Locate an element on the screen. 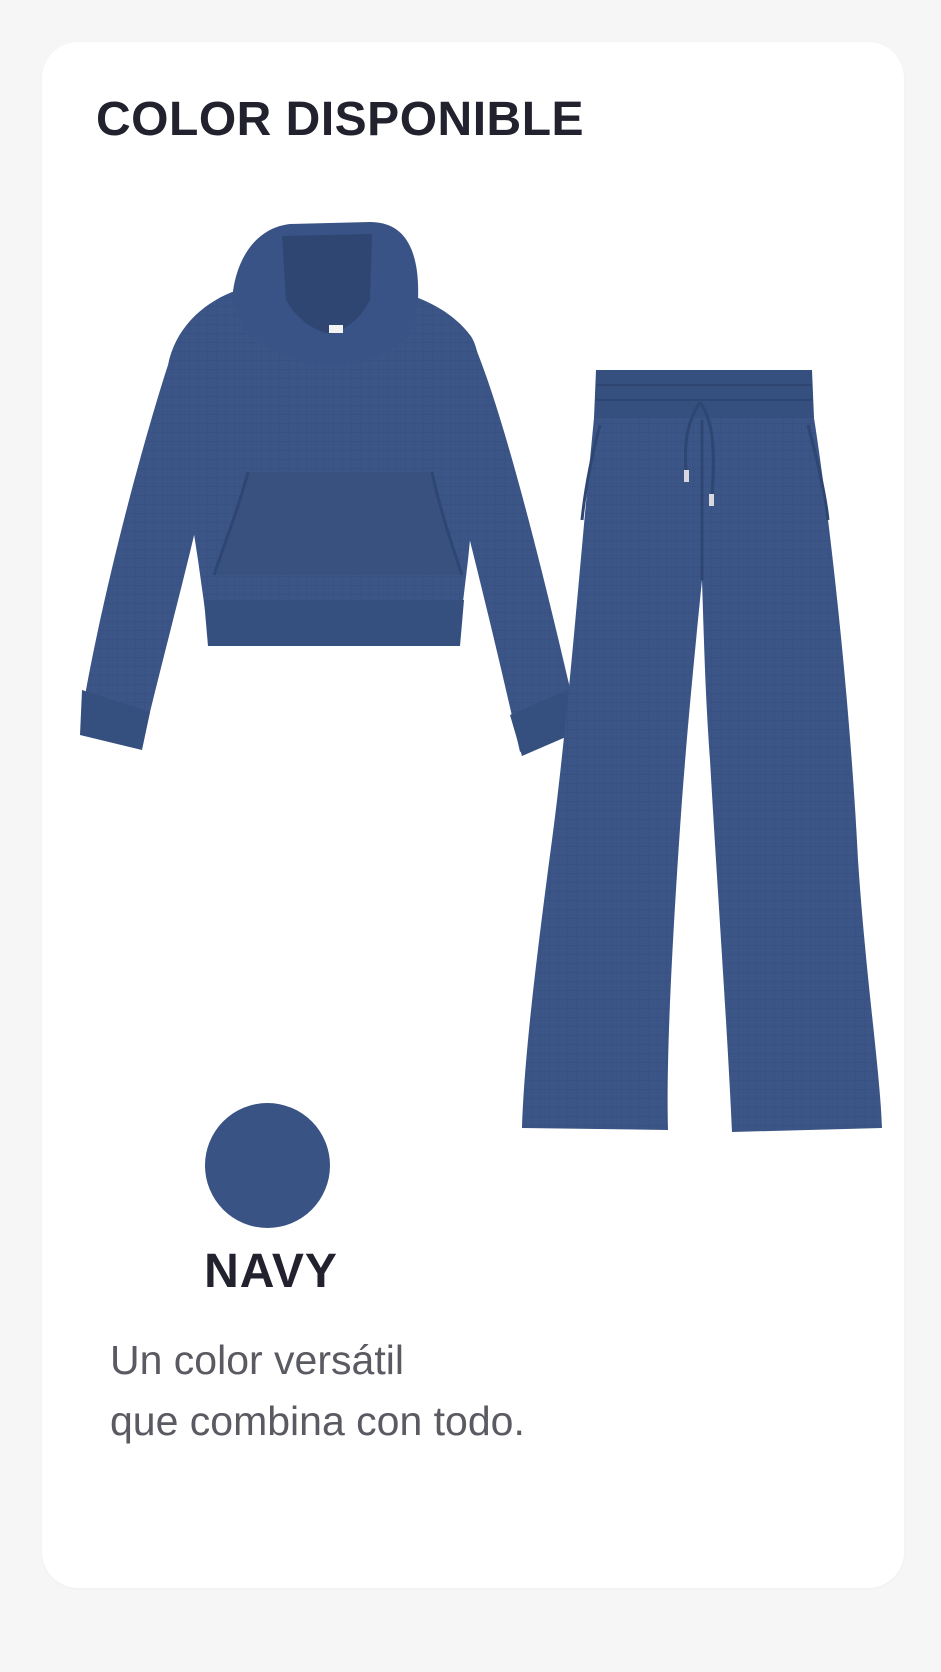  color-description: Un color versátil que combina con todo. is located at coordinates (317, 1391).